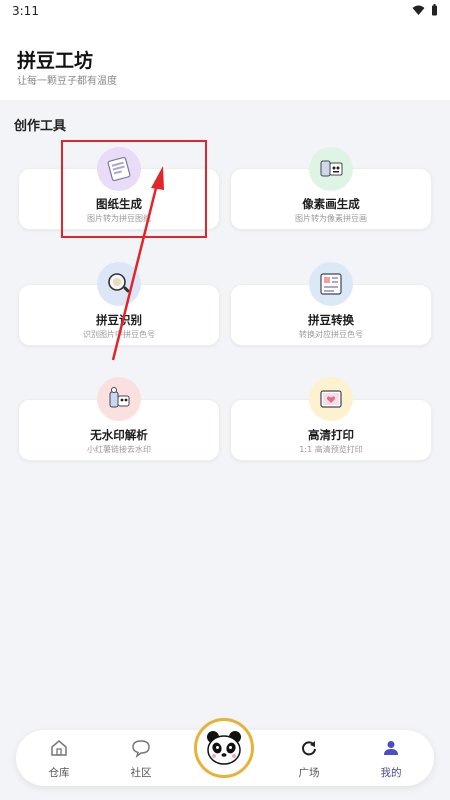 This screenshot has width=450, height=800. I want to click on nav-center-button, so click(224, 748).